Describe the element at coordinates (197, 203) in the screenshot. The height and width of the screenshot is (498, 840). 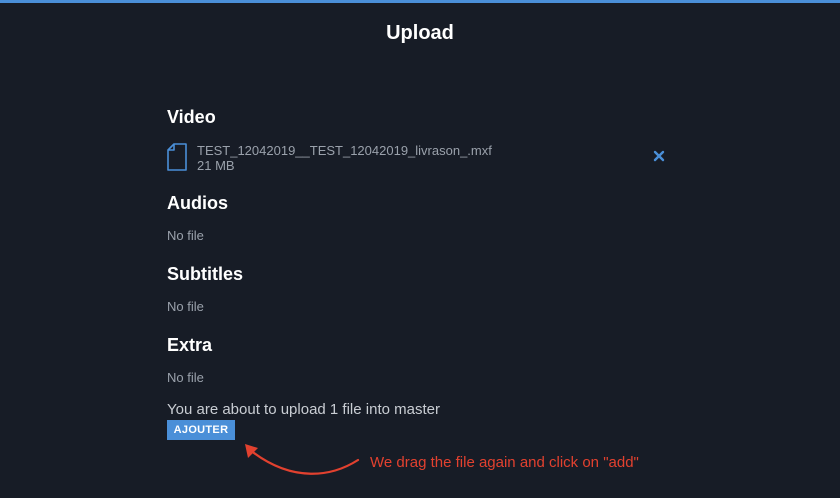
I see `section-title-audios: Audios` at that location.